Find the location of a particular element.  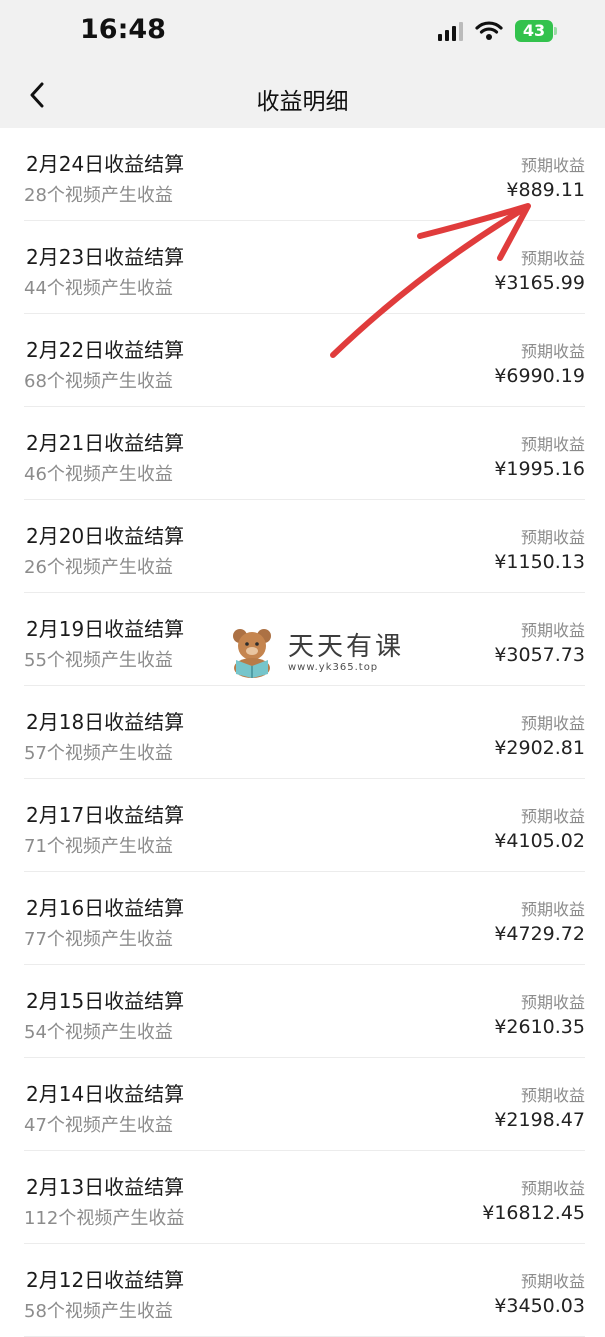

settlement-date-title: 2月22日收益结算 is located at coordinates (105, 350).